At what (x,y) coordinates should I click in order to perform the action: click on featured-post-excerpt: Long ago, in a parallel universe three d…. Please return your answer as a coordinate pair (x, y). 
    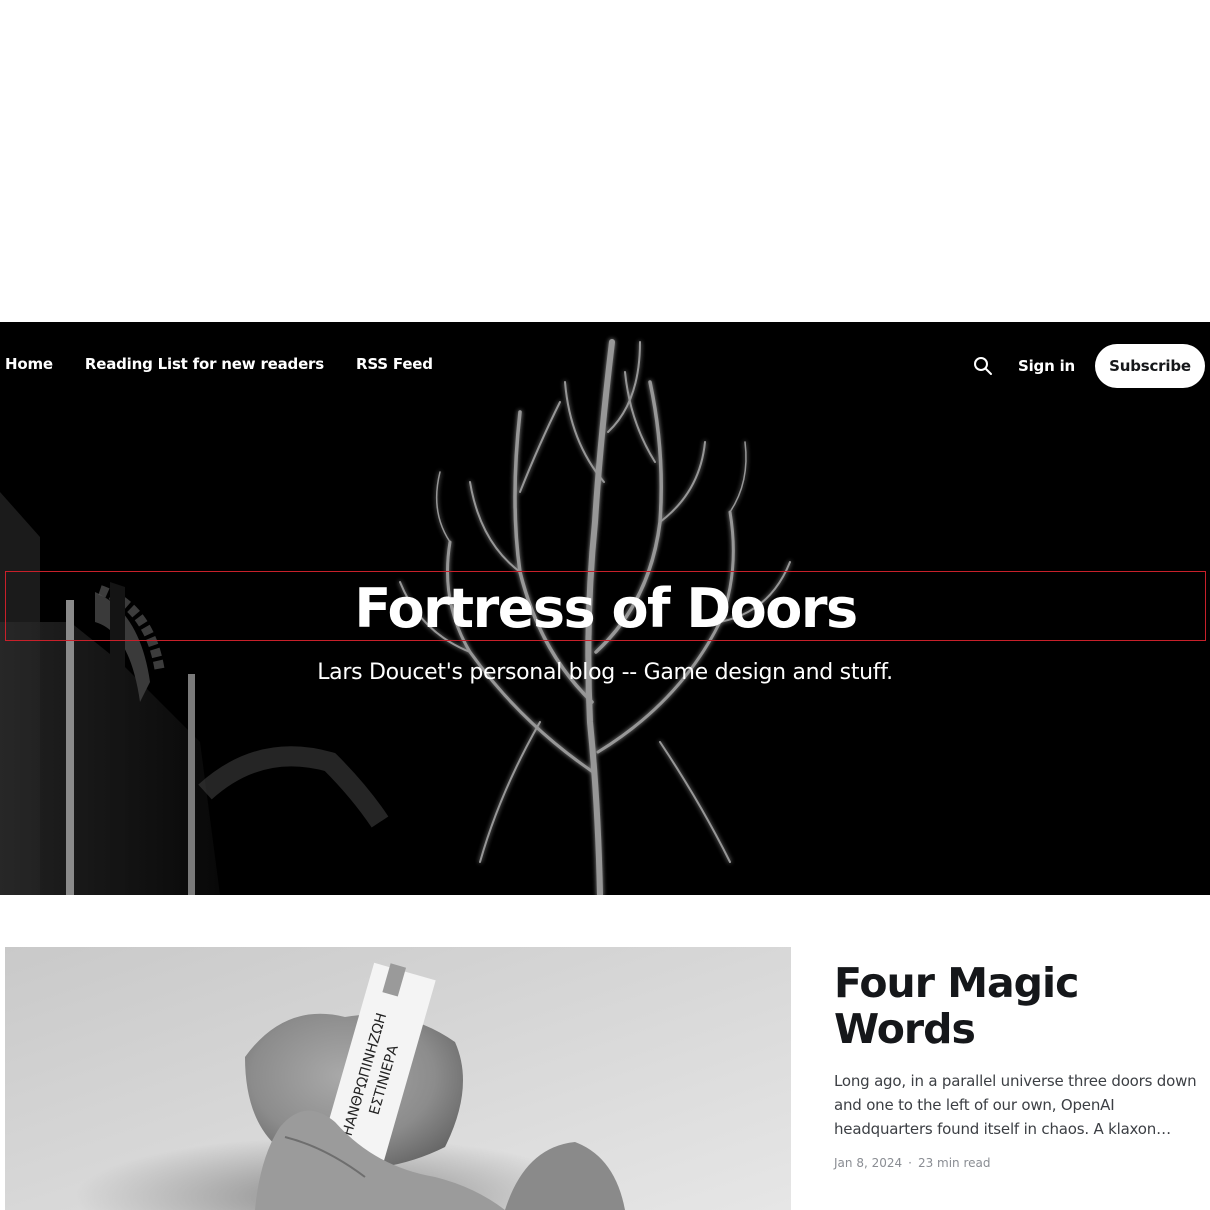
    Looking at the image, I should click on (1020, 1105).